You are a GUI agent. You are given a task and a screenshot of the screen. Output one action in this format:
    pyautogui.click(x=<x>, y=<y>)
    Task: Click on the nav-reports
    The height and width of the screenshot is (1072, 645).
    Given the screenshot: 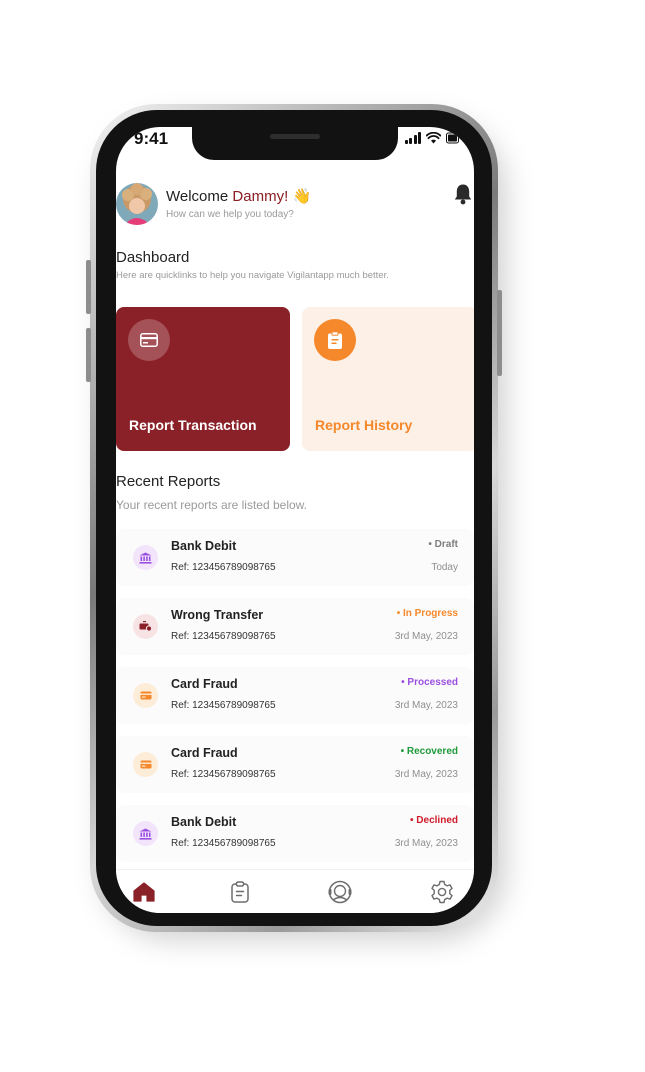 What is the action you would take?
    pyautogui.click(x=240, y=892)
    